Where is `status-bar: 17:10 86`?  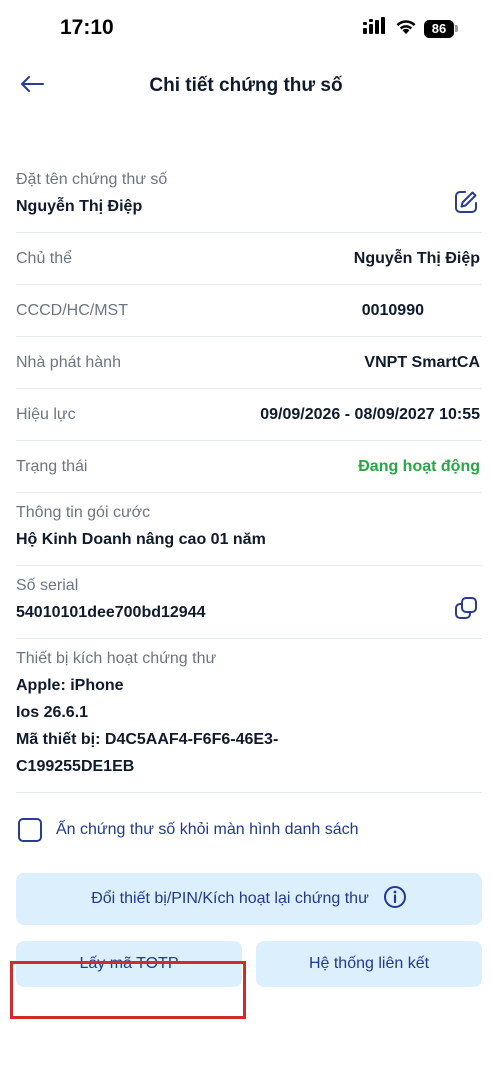
status-bar: 17:10 86 is located at coordinates (246, 28).